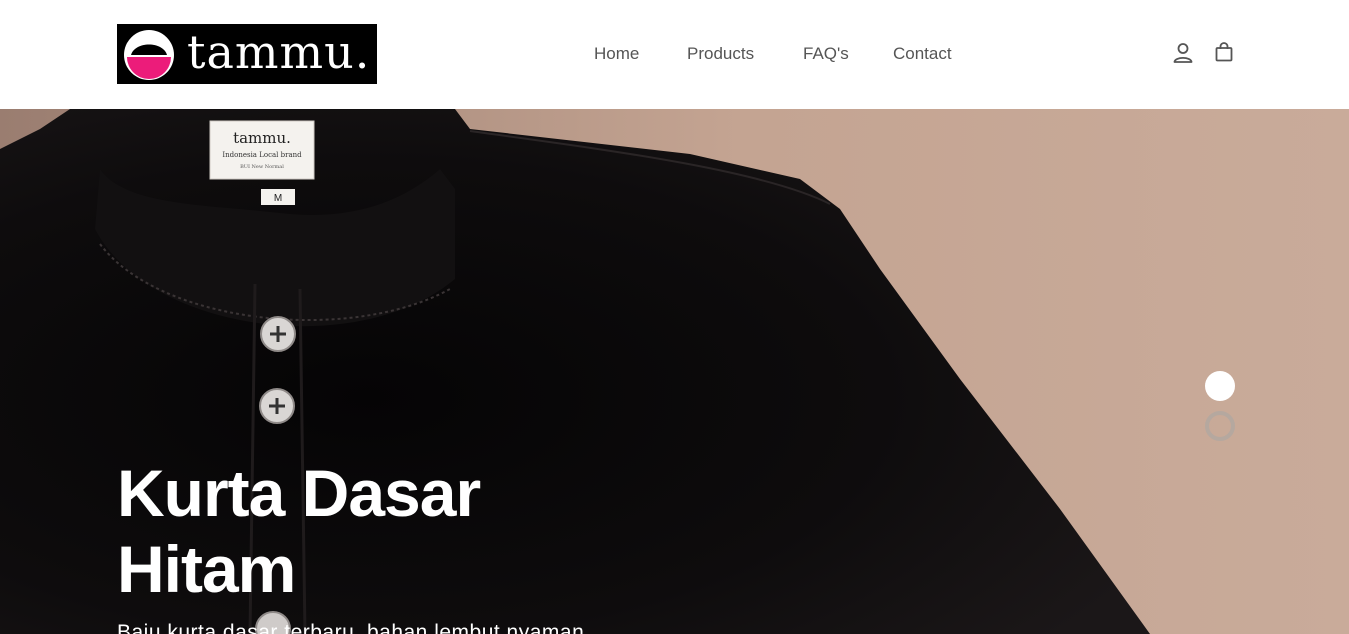  What do you see at coordinates (299, 493) in the screenshot?
I see `hero-title-line1: Kurta Dasar` at bounding box center [299, 493].